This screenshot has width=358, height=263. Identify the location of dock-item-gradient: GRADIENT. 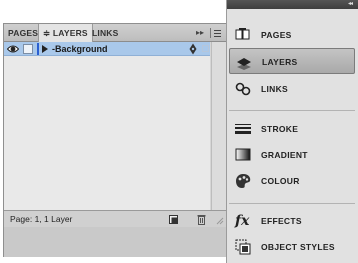
(292, 155).